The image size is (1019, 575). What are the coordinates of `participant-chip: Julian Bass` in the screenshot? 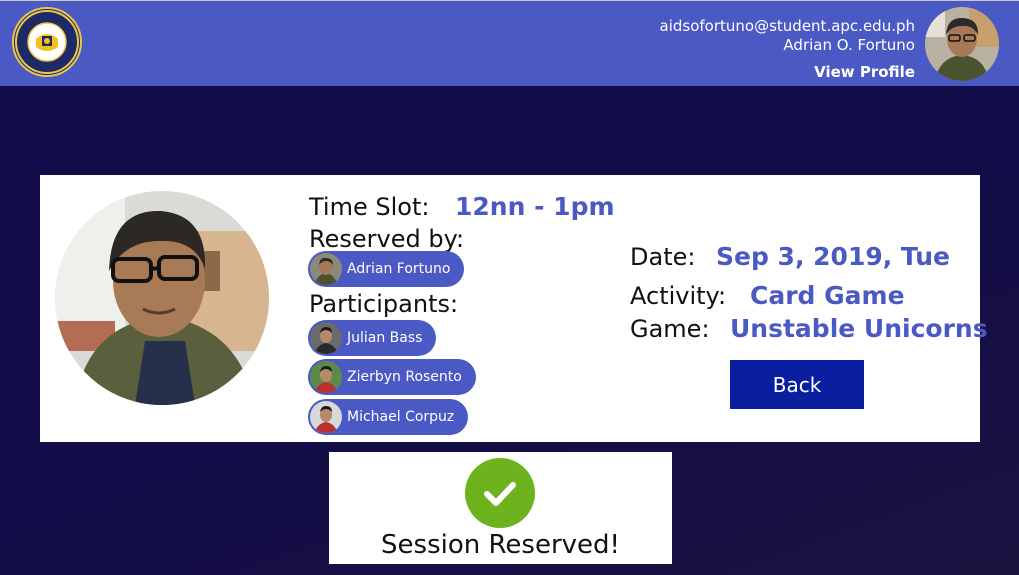 It's located at (372, 338).